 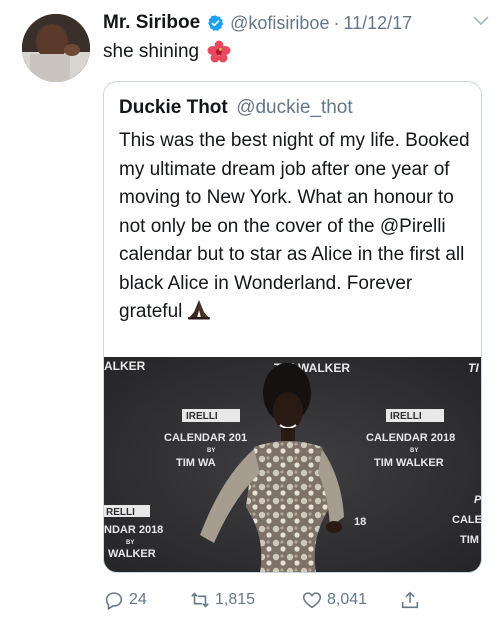 What do you see at coordinates (410, 438) in the screenshot?
I see `backdrop-text: CALENDAR 2018` at bounding box center [410, 438].